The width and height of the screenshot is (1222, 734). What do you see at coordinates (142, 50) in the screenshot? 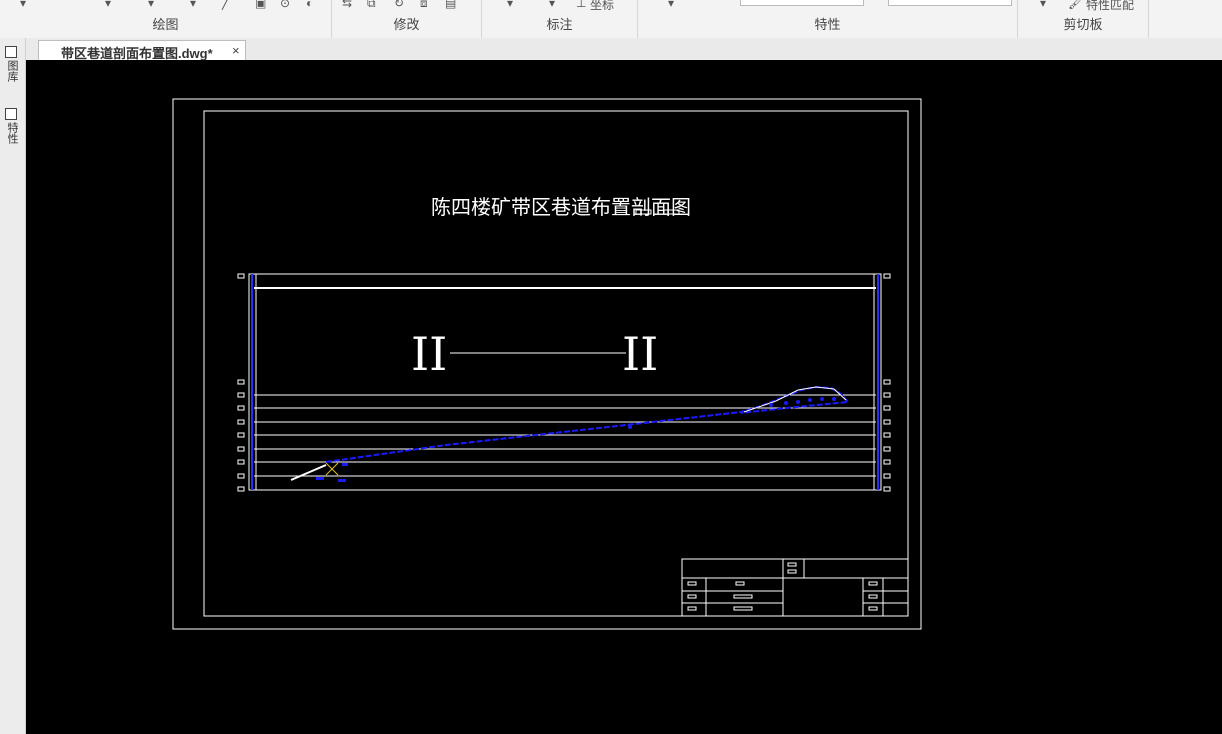
I see `document-tab: 带区巷道剖面布置图.dwg* ×` at bounding box center [142, 50].